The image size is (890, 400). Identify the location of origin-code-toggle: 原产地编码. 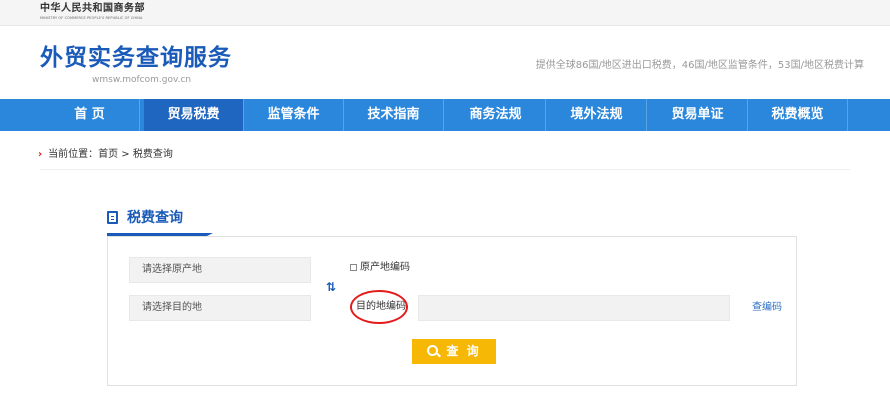
(380, 268).